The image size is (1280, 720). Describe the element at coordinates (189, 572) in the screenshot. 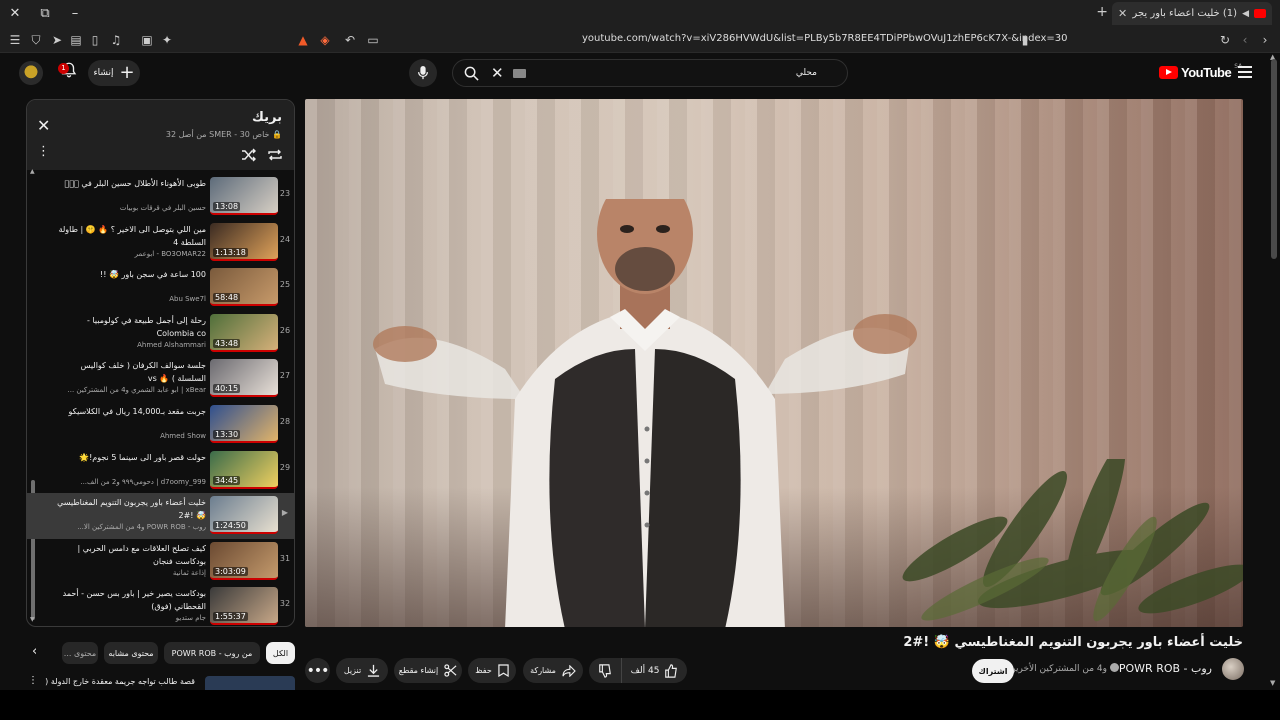

I see `playlist-item-channel: إذاعة ثمانية` at that location.